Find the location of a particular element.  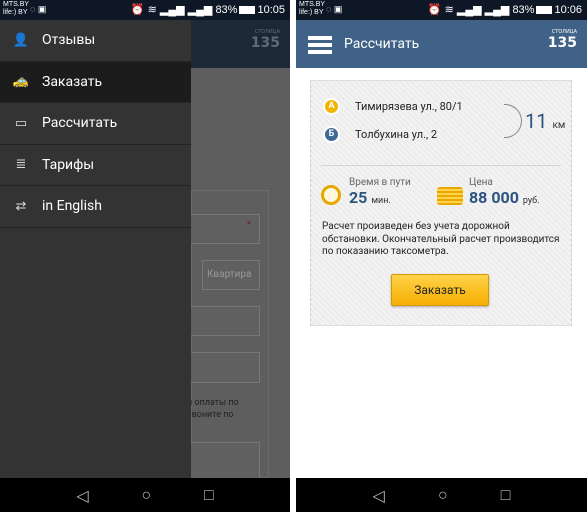

price-label: Цена is located at coordinates (481, 182).